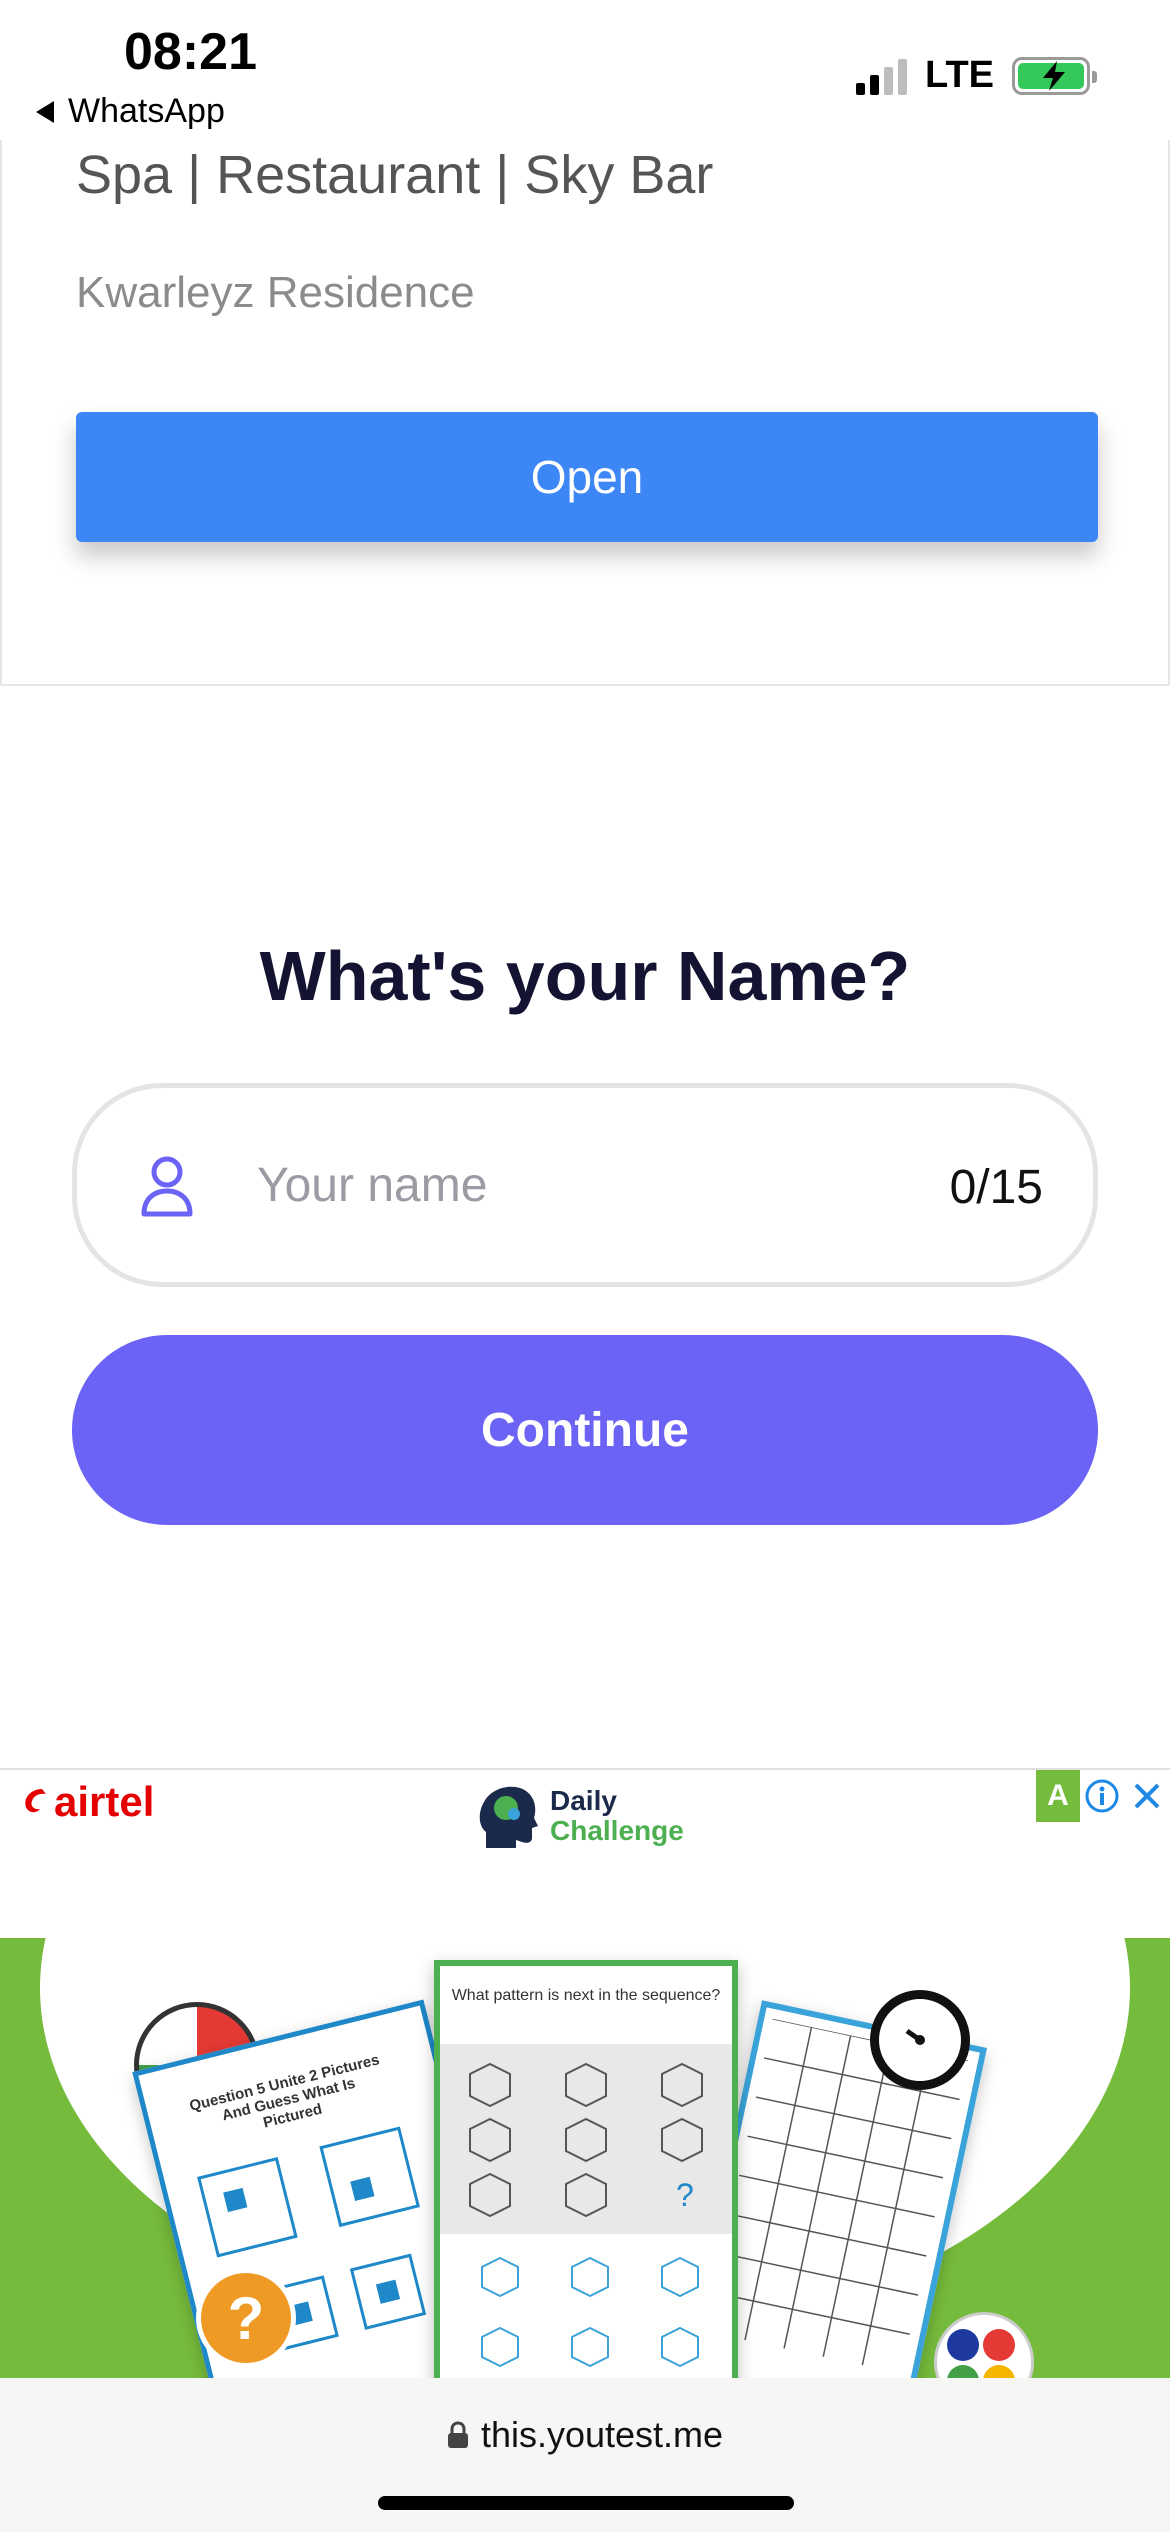 The image size is (1170, 2532). What do you see at coordinates (1054, 75) in the screenshot?
I see `battery-charging-icon` at bounding box center [1054, 75].